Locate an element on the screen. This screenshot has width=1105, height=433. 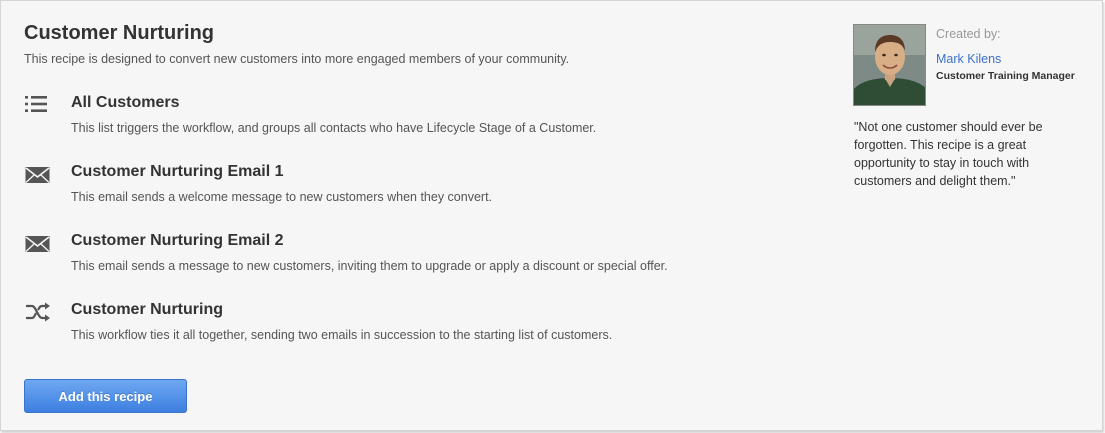
author-name-link: Mark Kilens is located at coordinates (968, 59).